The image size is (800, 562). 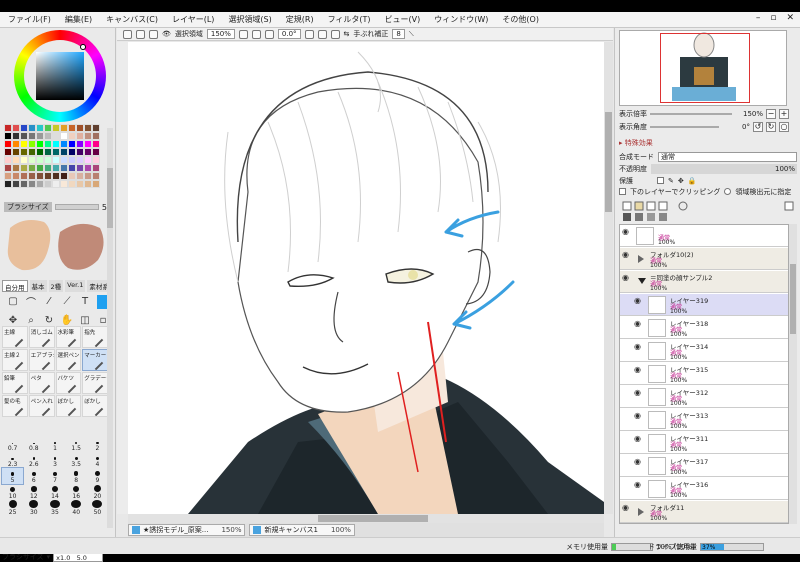 What do you see at coordinates (608, 278) in the screenshot?
I see `canvas-vertical-scrollbar` at bounding box center [608, 278].